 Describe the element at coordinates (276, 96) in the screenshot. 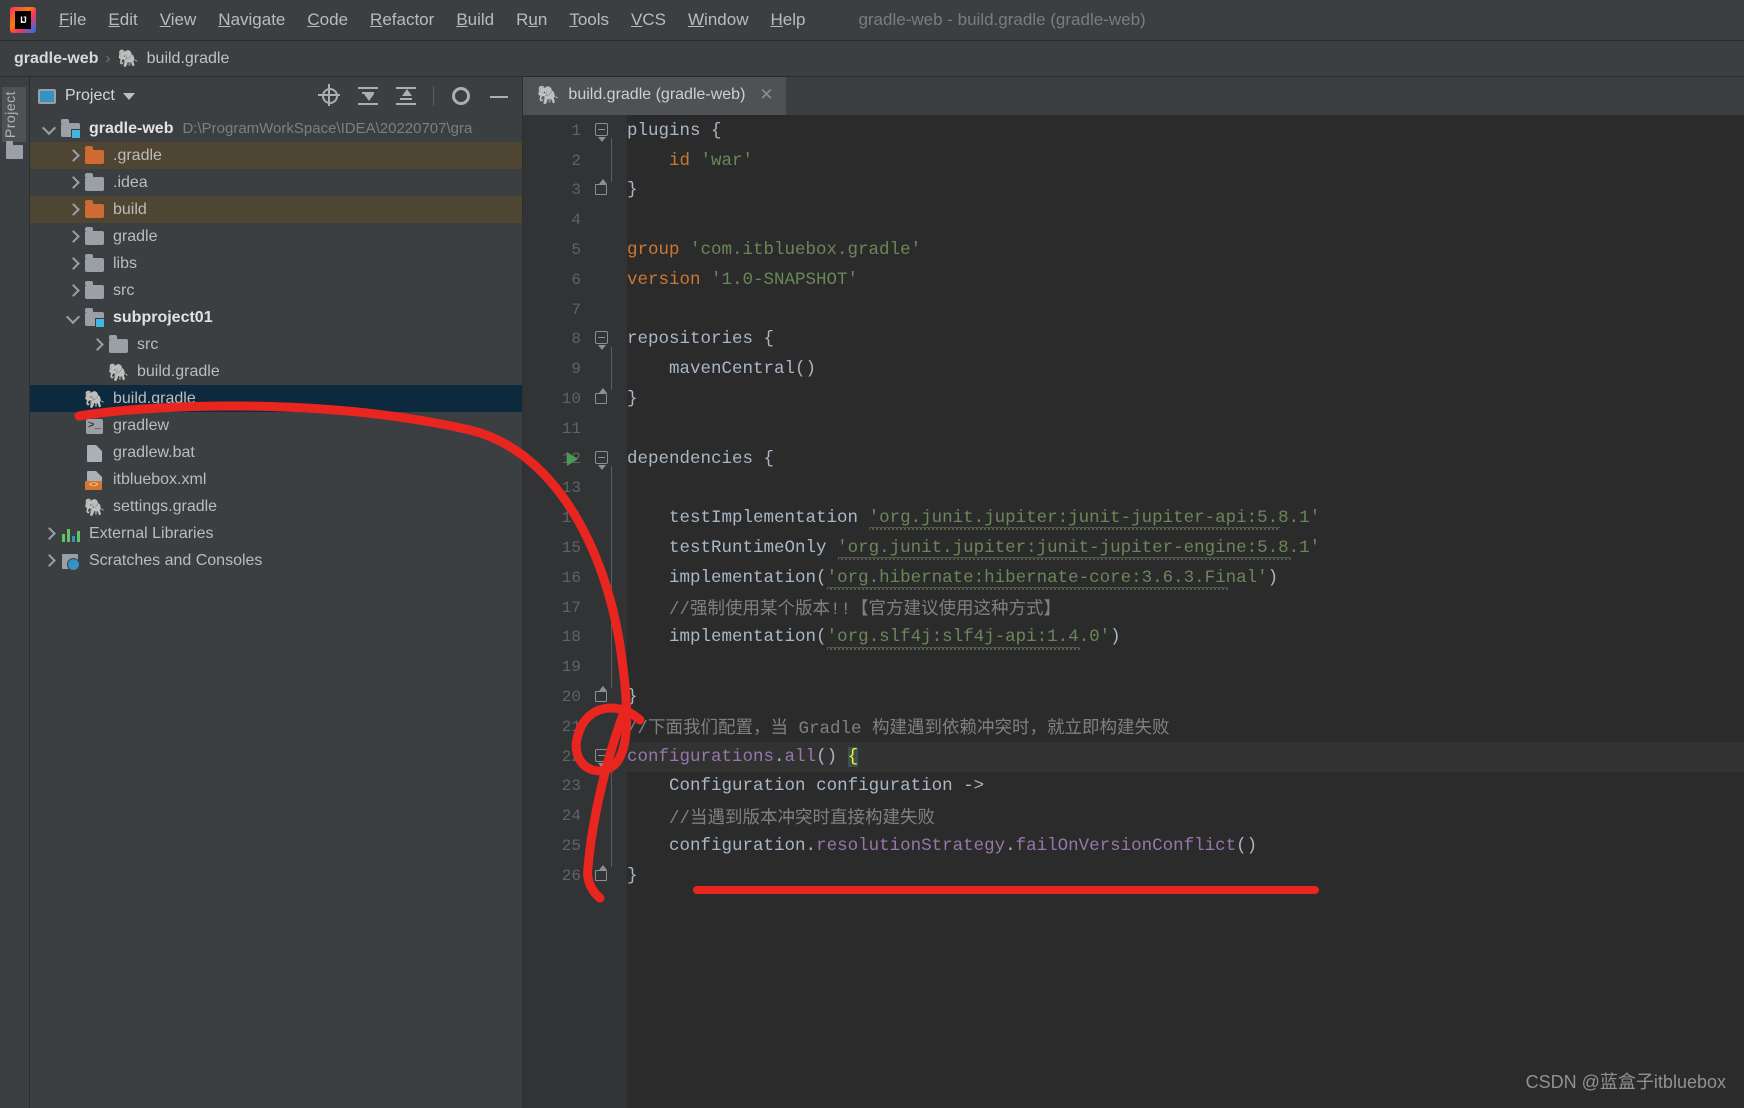

I see `project-panel-header: Project` at that location.